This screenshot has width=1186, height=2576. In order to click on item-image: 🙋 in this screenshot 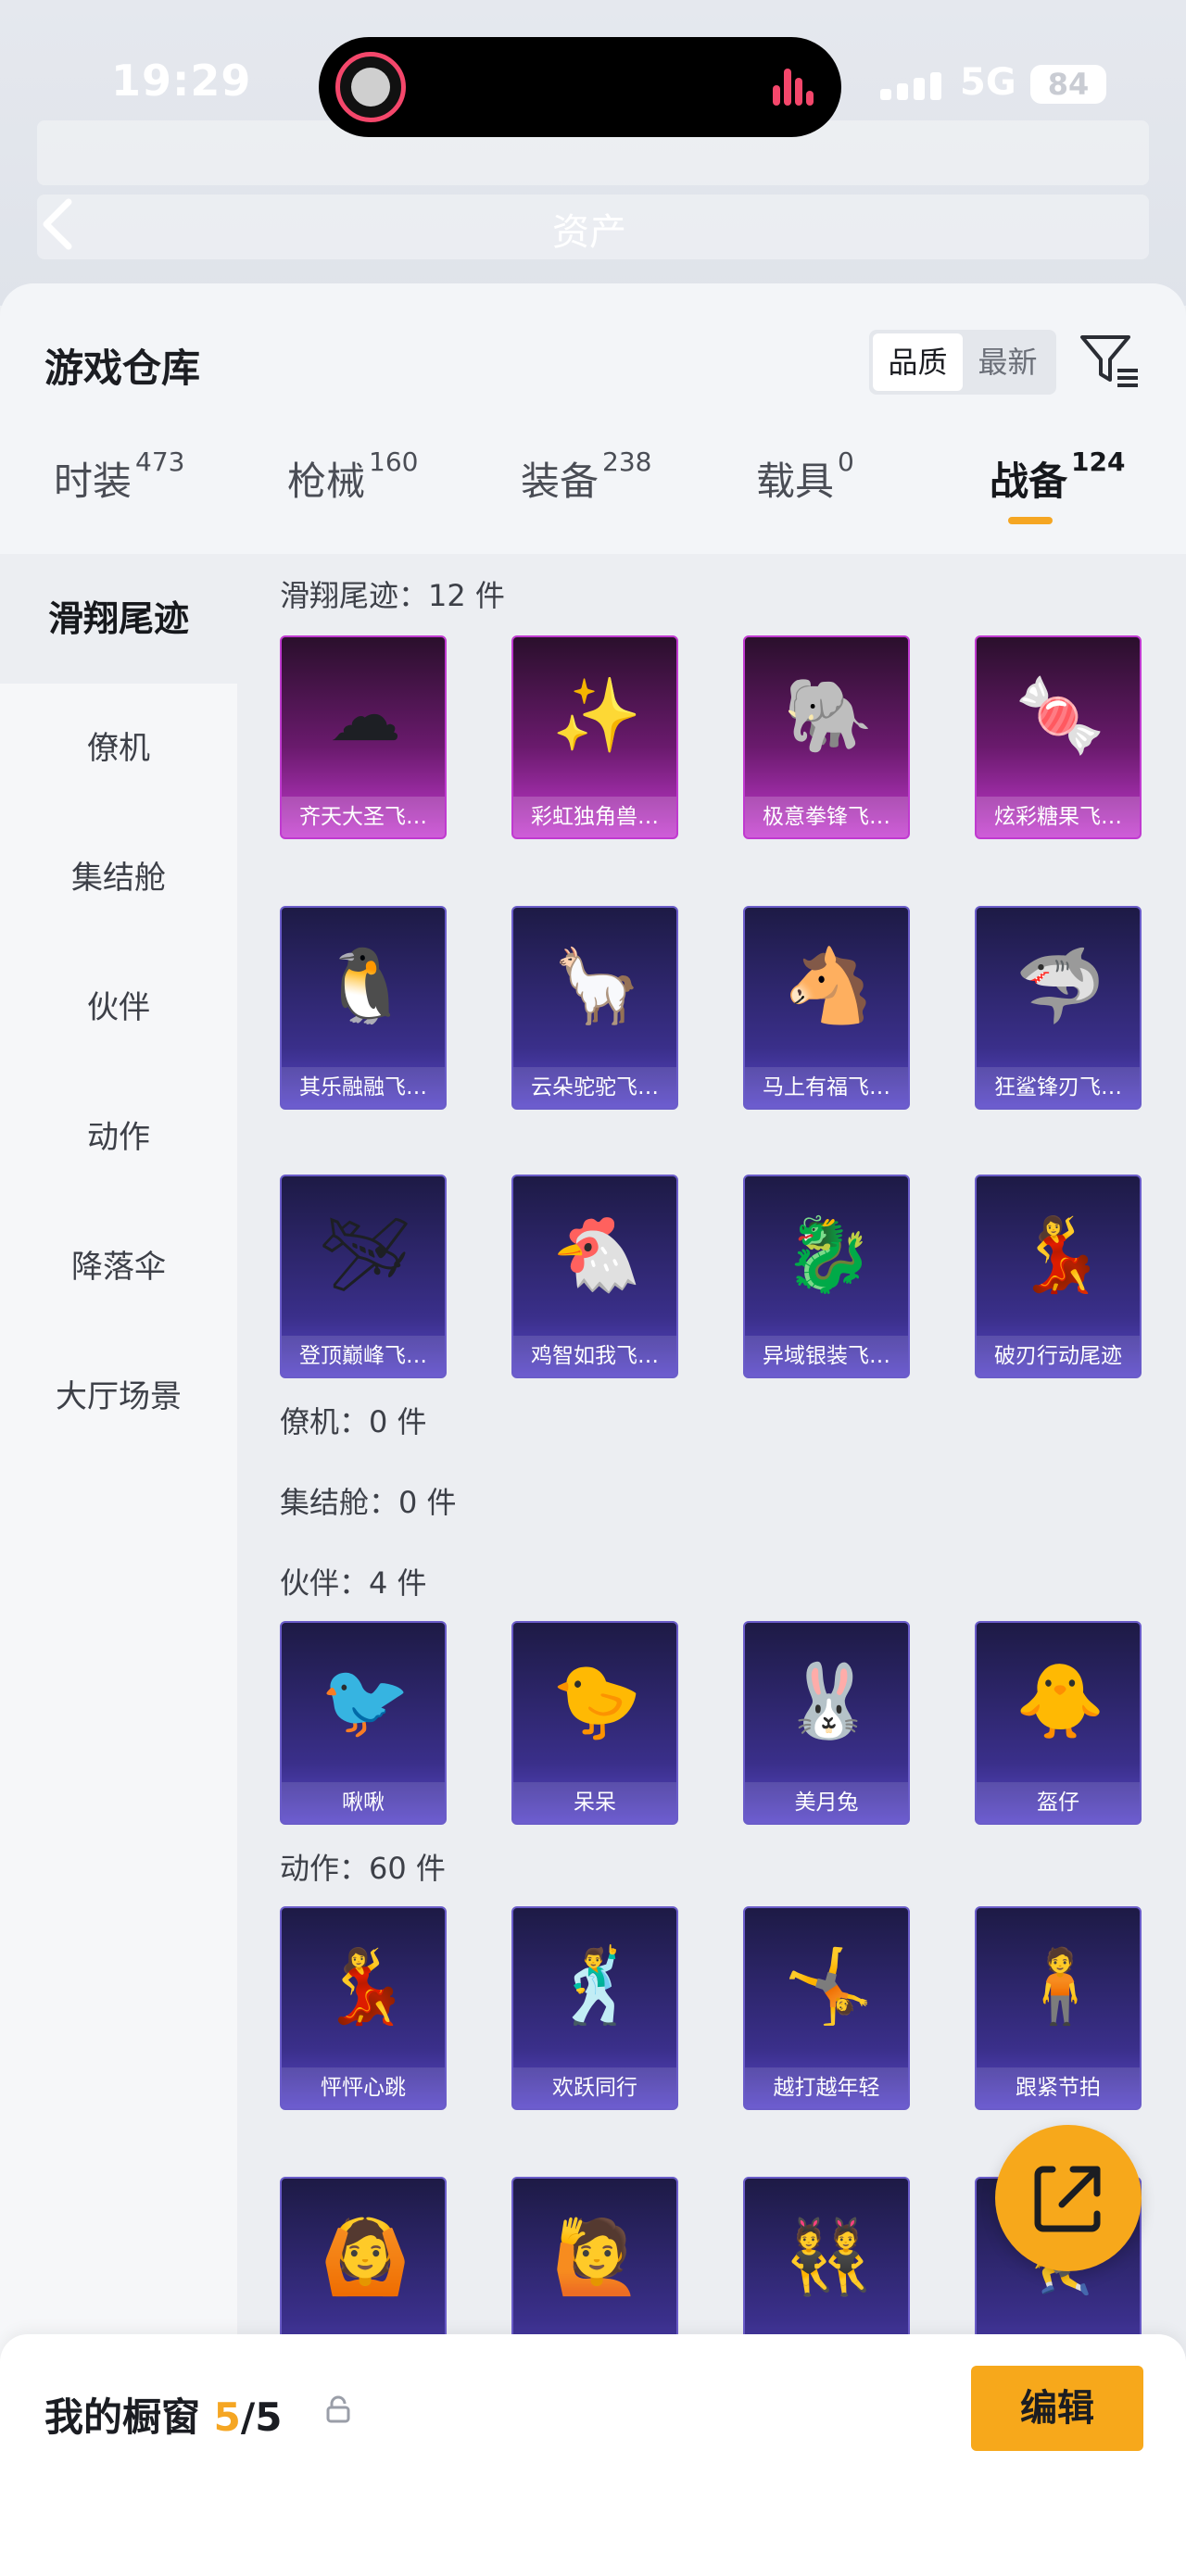, I will do `click(596, 2257)`.